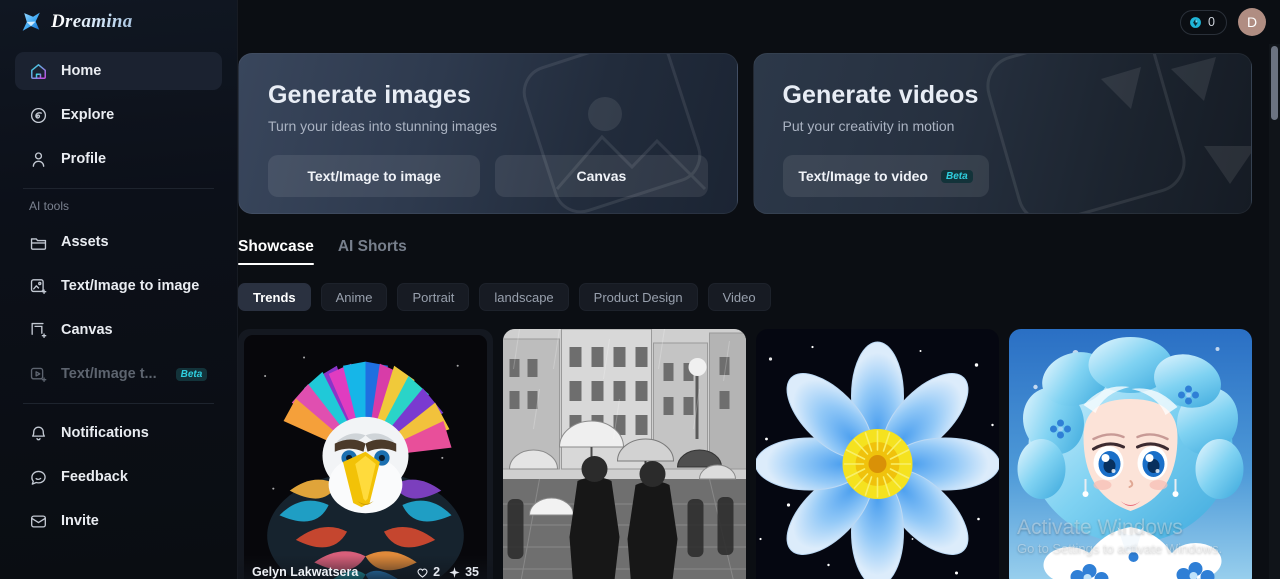 This screenshot has height=579, width=1280. What do you see at coordinates (105, 433) in the screenshot?
I see `sidebar-item-label: Notifications` at bounding box center [105, 433].